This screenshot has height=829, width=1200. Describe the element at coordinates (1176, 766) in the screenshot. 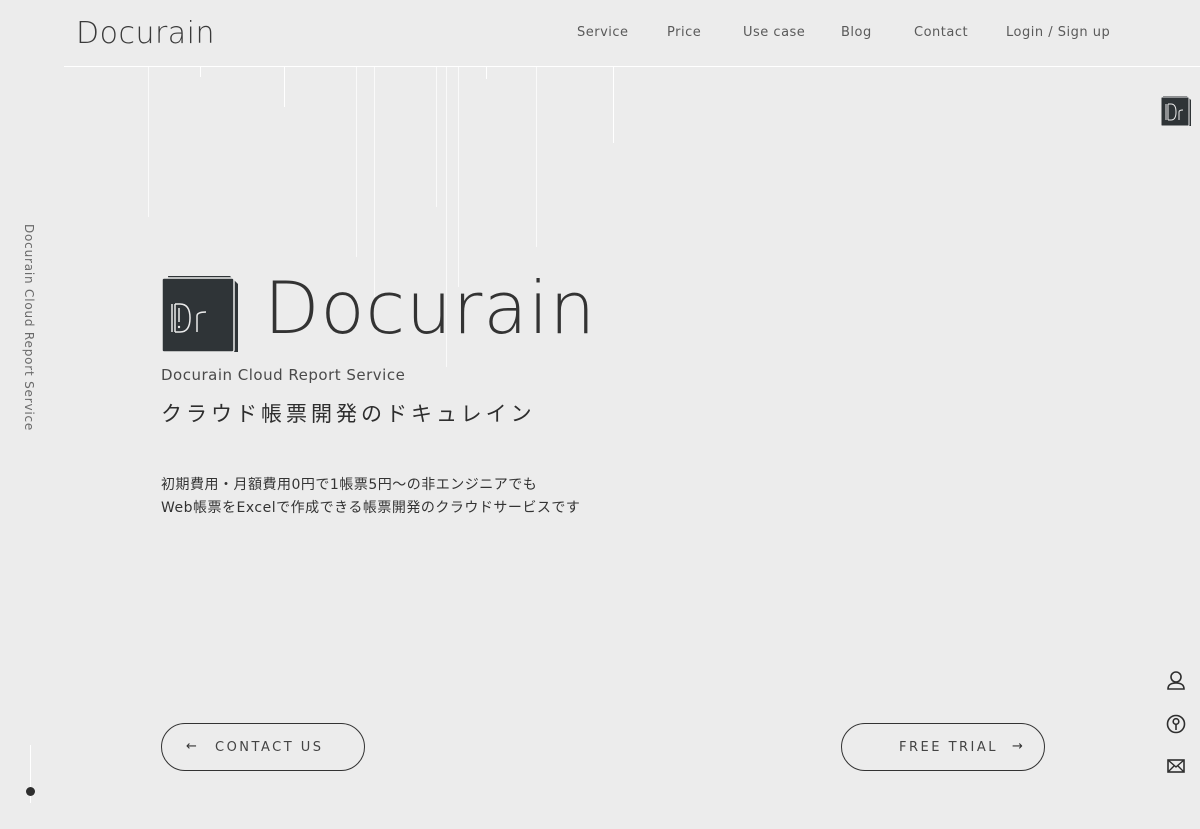

I see `mail-icon` at that location.